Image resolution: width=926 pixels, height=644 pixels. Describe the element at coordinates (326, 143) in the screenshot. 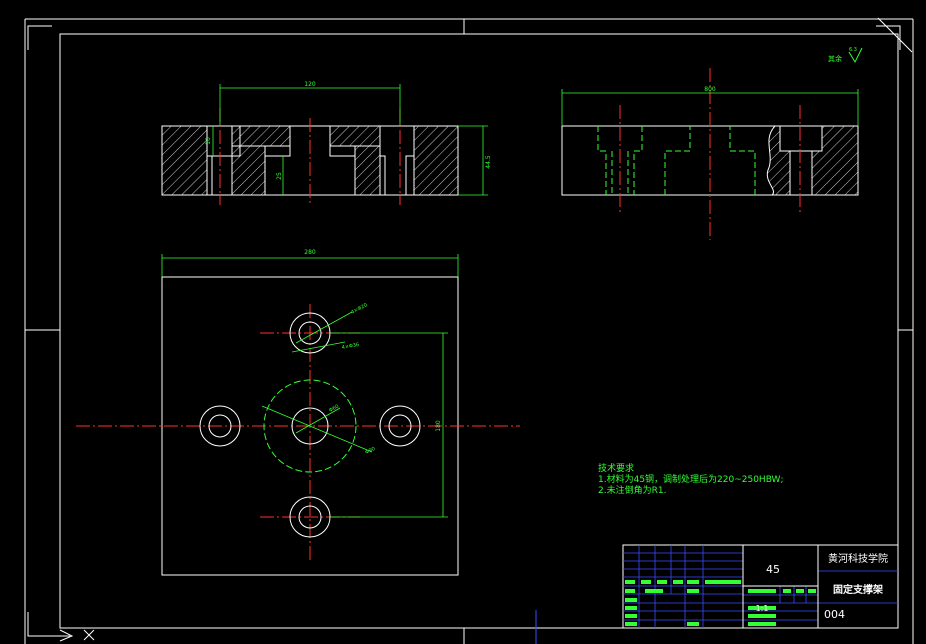

I see `section-view-left: 120 44.5 25 16` at that location.